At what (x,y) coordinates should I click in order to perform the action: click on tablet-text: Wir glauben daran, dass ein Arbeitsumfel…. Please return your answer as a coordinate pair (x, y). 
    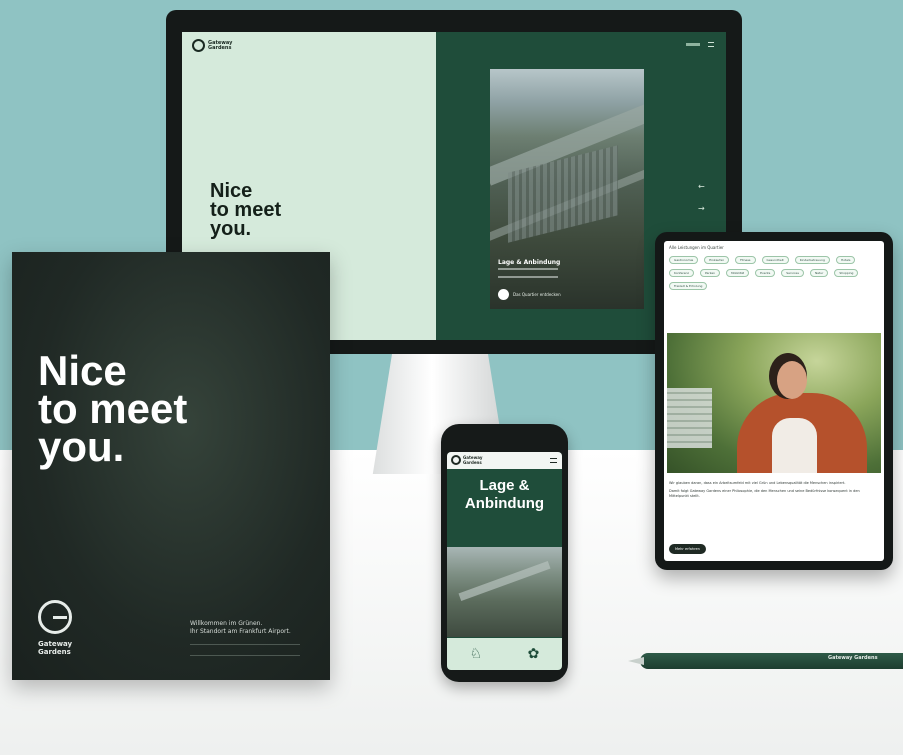
    Looking at the image, I should click on (772, 491).